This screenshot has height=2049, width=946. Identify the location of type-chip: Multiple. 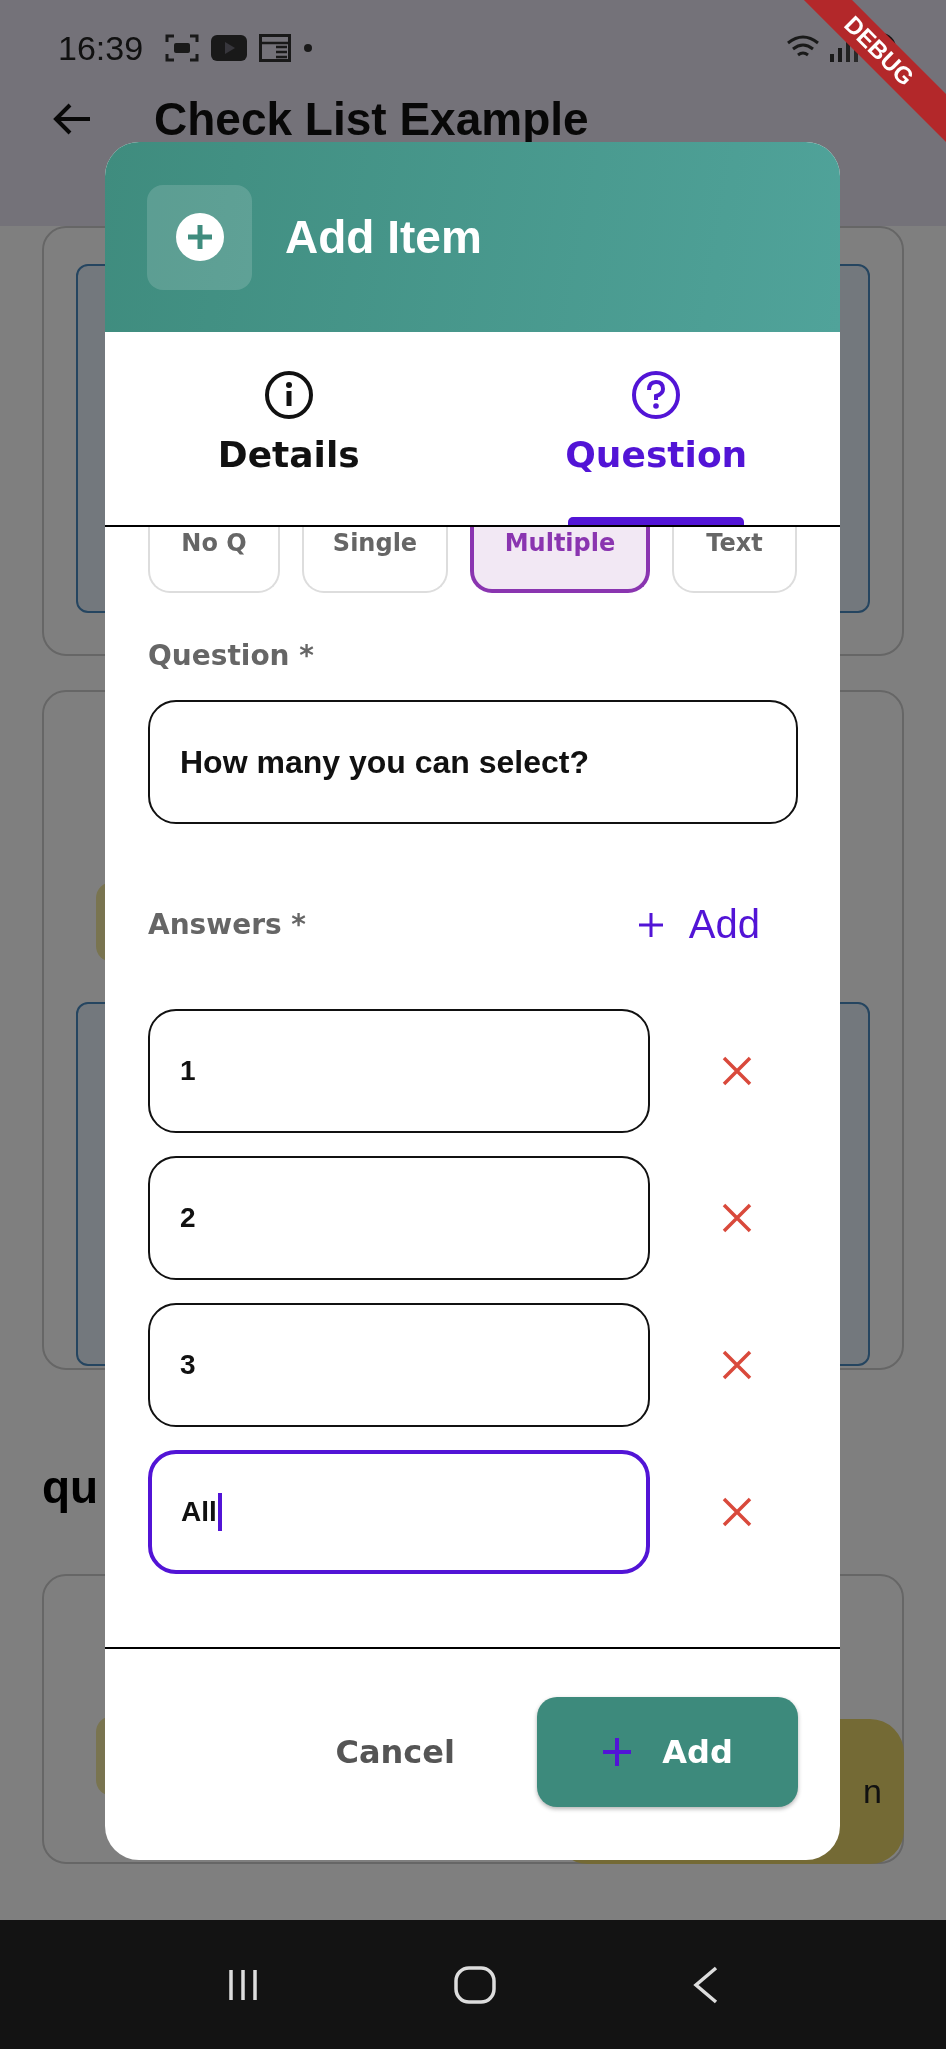
(560, 560).